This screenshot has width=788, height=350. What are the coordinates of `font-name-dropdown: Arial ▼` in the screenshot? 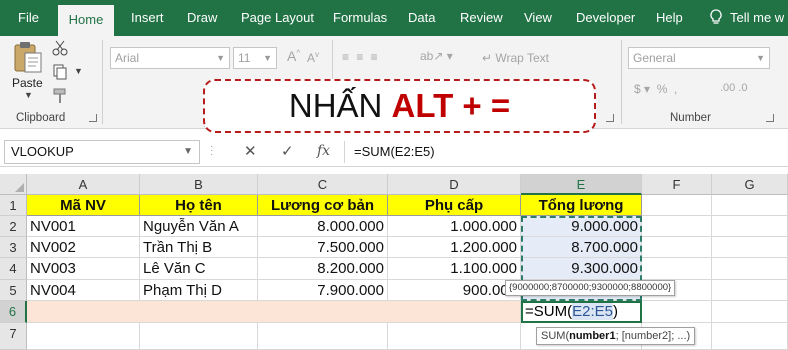 It's located at (170, 58).